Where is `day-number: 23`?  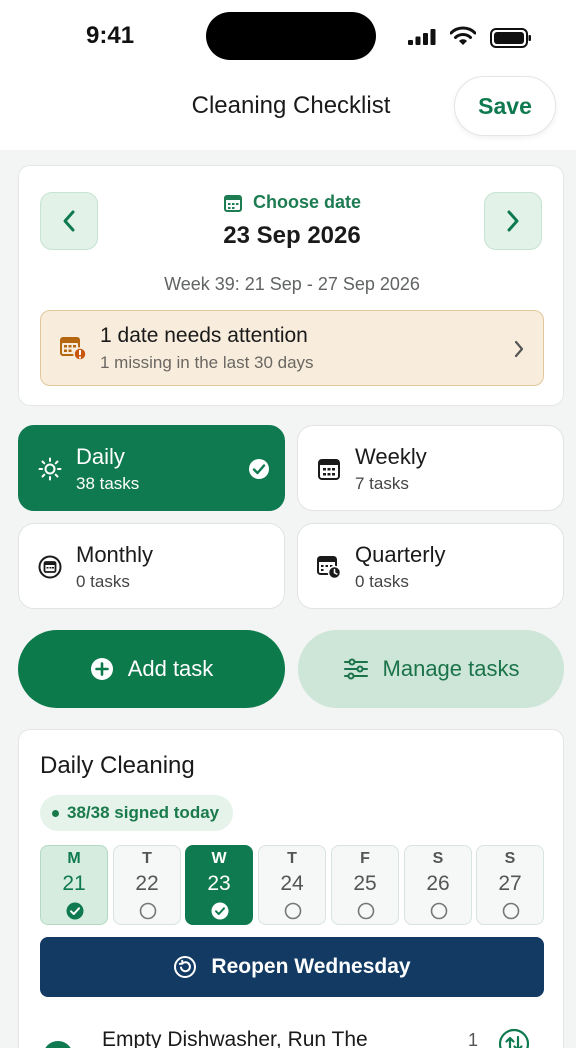
day-number: 23 is located at coordinates (219, 883).